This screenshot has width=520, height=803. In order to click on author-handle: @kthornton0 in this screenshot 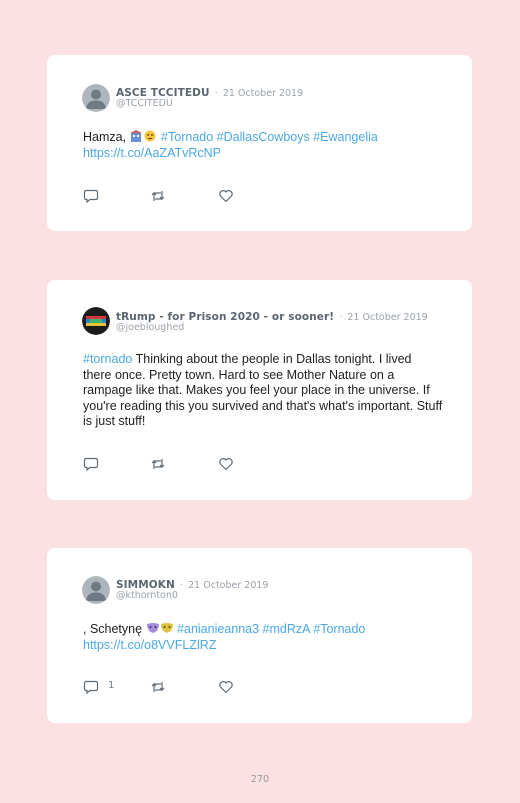, I will do `click(147, 596)`.